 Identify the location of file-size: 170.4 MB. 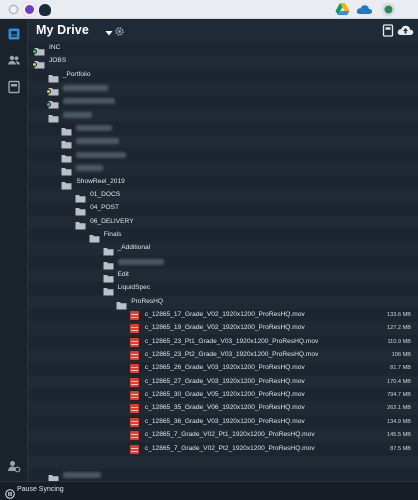
(399, 381).